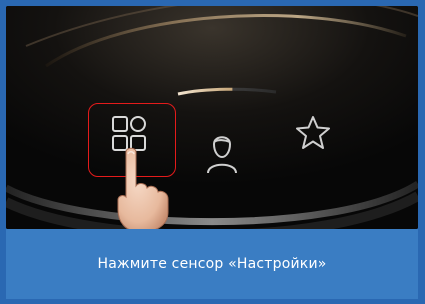  What do you see at coordinates (143, 188) in the screenshot?
I see `pointing-hand-icon` at bounding box center [143, 188].